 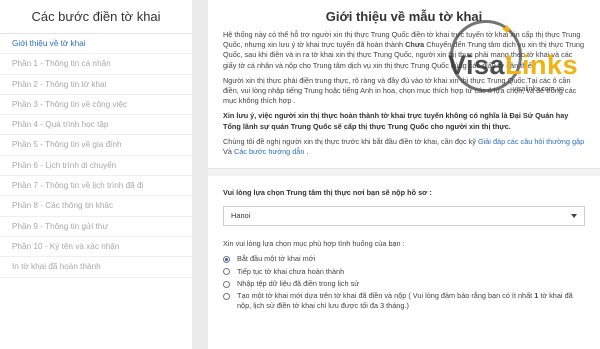 I want to click on faq-link: Giải đáp các câu hỏi thường gặp, so click(x=531, y=141).